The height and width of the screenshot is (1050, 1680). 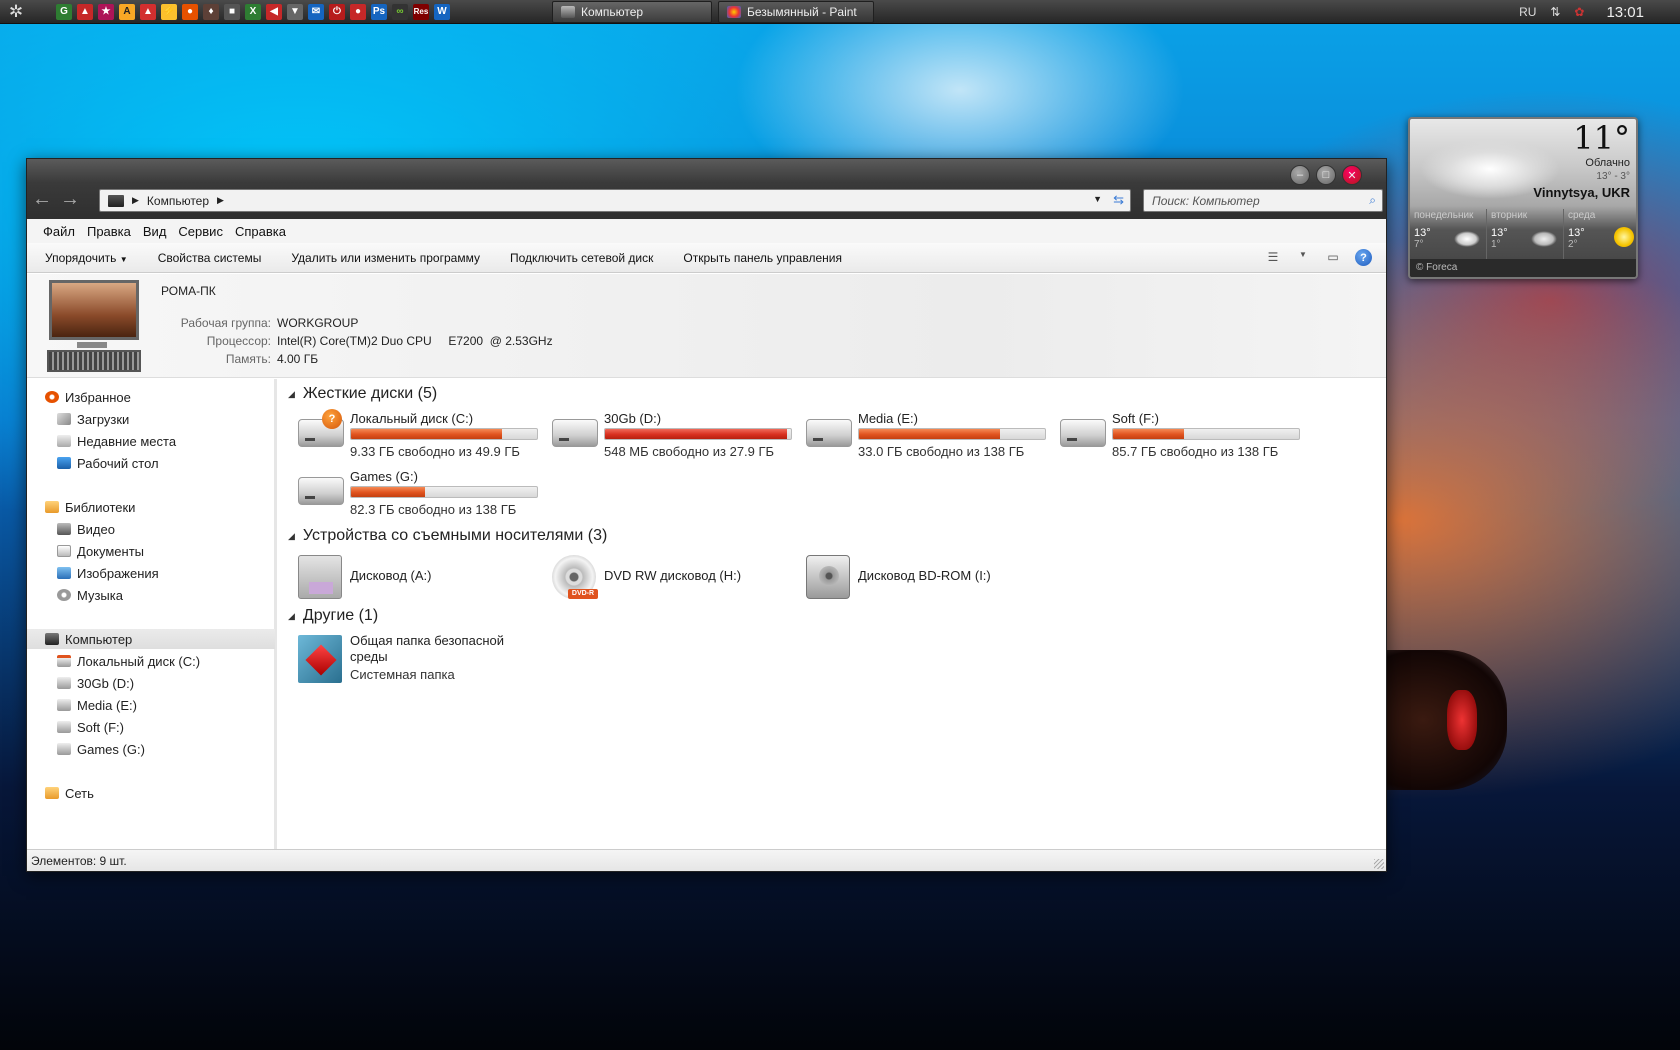 What do you see at coordinates (418, 577) in the screenshot?
I see `device-tile: Дисковод (A:)` at bounding box center [418, 577].